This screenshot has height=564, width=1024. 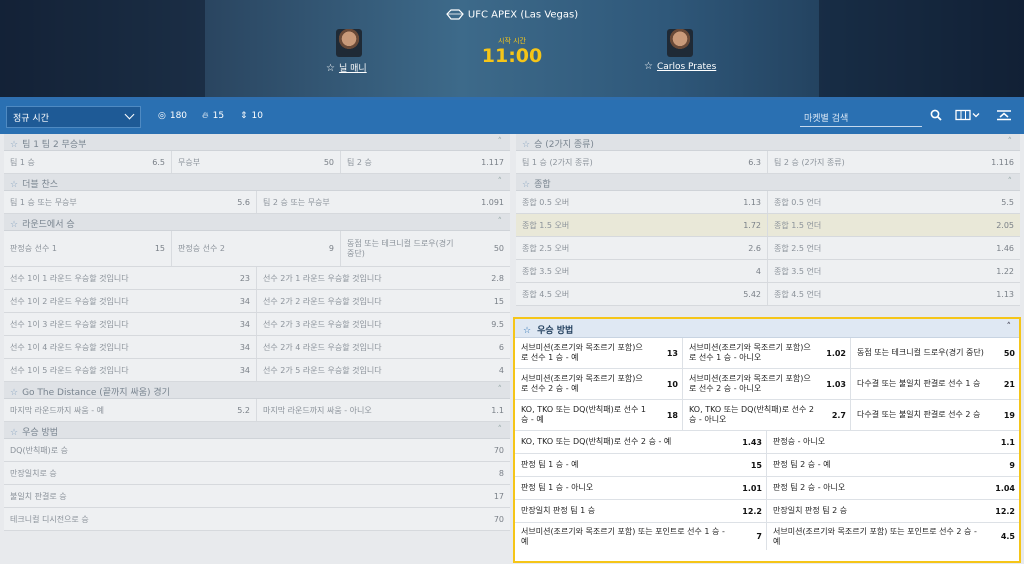 I want to click on odds-cell: 팀 1 승 (2가지 종류) 6.3, so click(x=642, y=162).